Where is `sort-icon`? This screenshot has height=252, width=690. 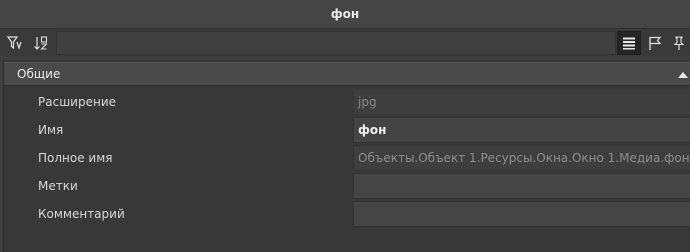
sort-icon is located at coordinates (41, 43).